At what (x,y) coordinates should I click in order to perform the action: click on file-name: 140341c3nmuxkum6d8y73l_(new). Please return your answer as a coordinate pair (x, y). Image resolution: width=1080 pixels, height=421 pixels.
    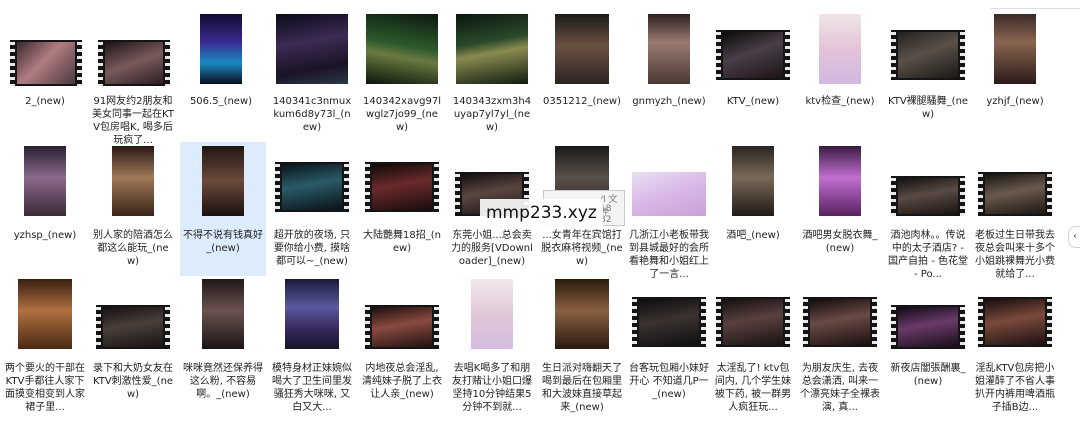
    Looking at the image, I should click on (312, 114).